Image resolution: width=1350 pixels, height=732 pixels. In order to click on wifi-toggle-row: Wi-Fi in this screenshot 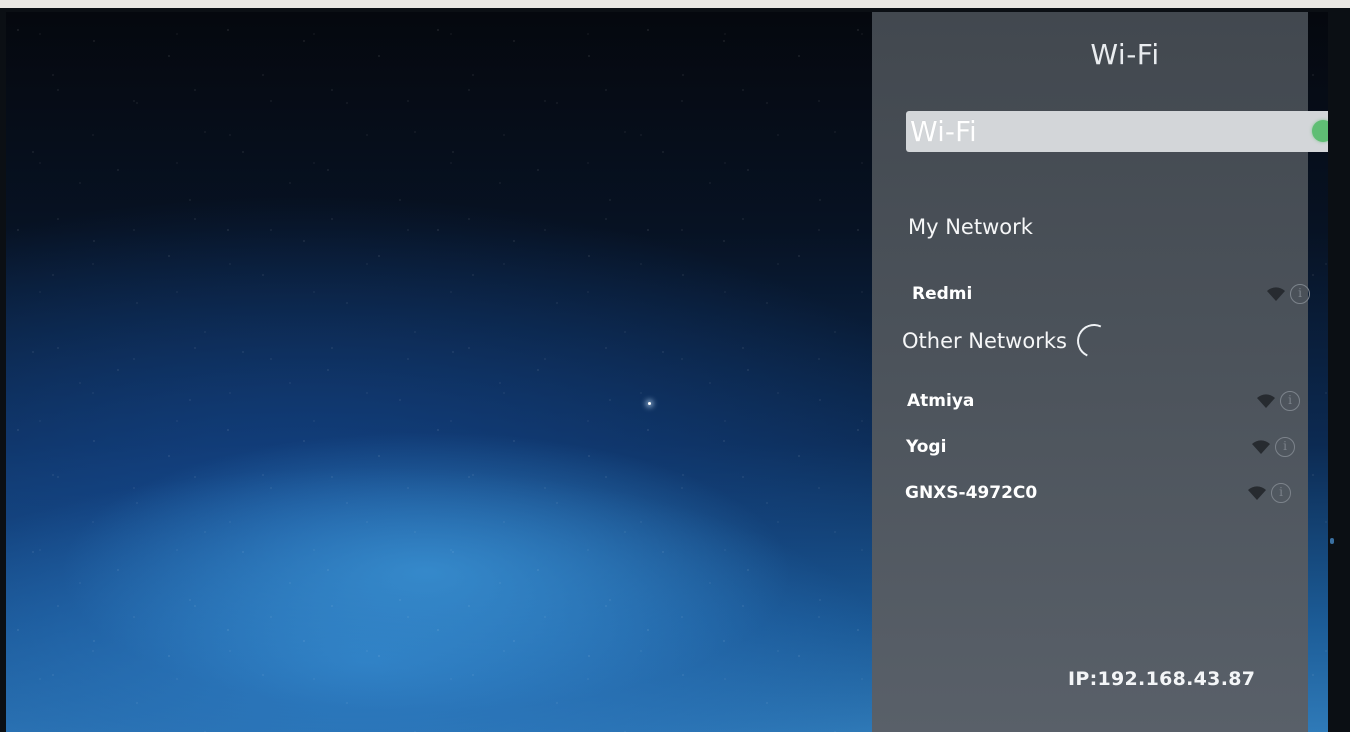, I will do `click(1117, 131)`.